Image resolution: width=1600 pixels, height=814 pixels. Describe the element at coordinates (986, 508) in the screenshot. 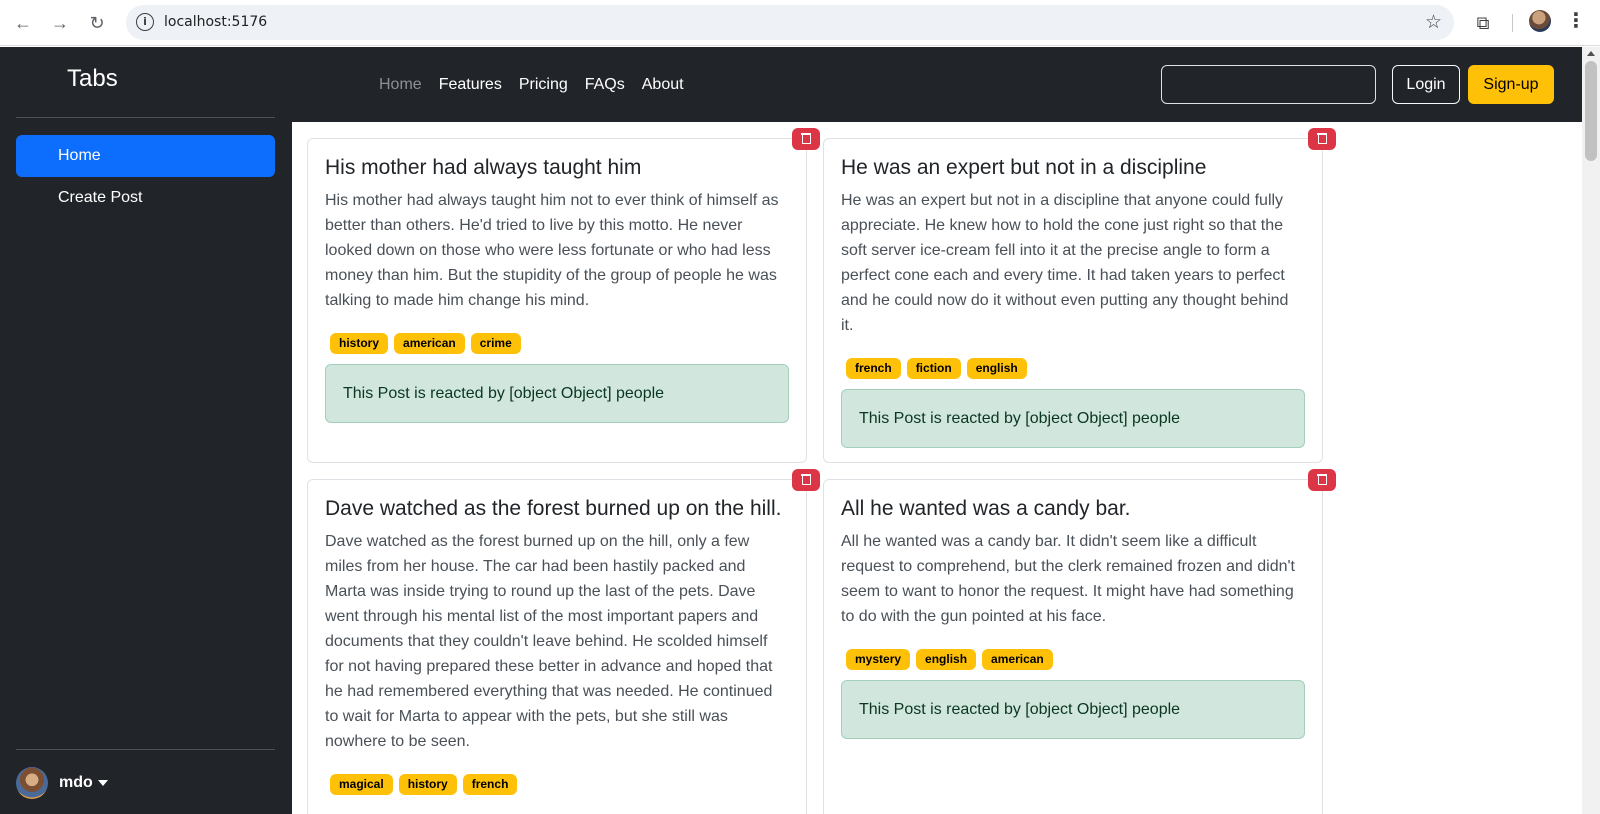

I see `post-title: All he wanted was a candy bar.` at that location.